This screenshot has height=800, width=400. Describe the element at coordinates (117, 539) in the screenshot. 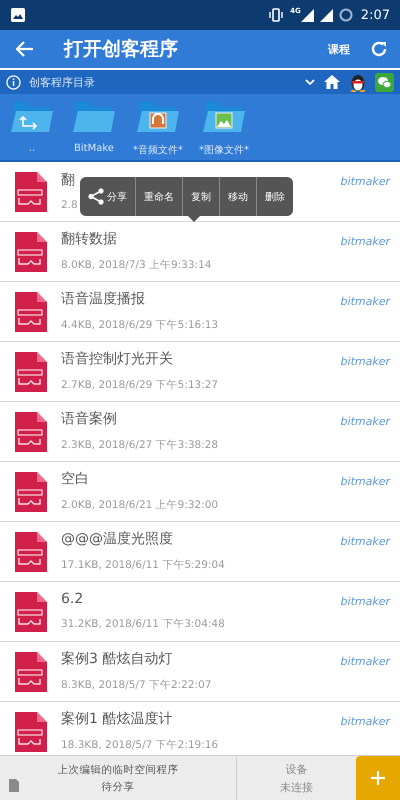

I see `file-name: @@@温度光照度` at that location.